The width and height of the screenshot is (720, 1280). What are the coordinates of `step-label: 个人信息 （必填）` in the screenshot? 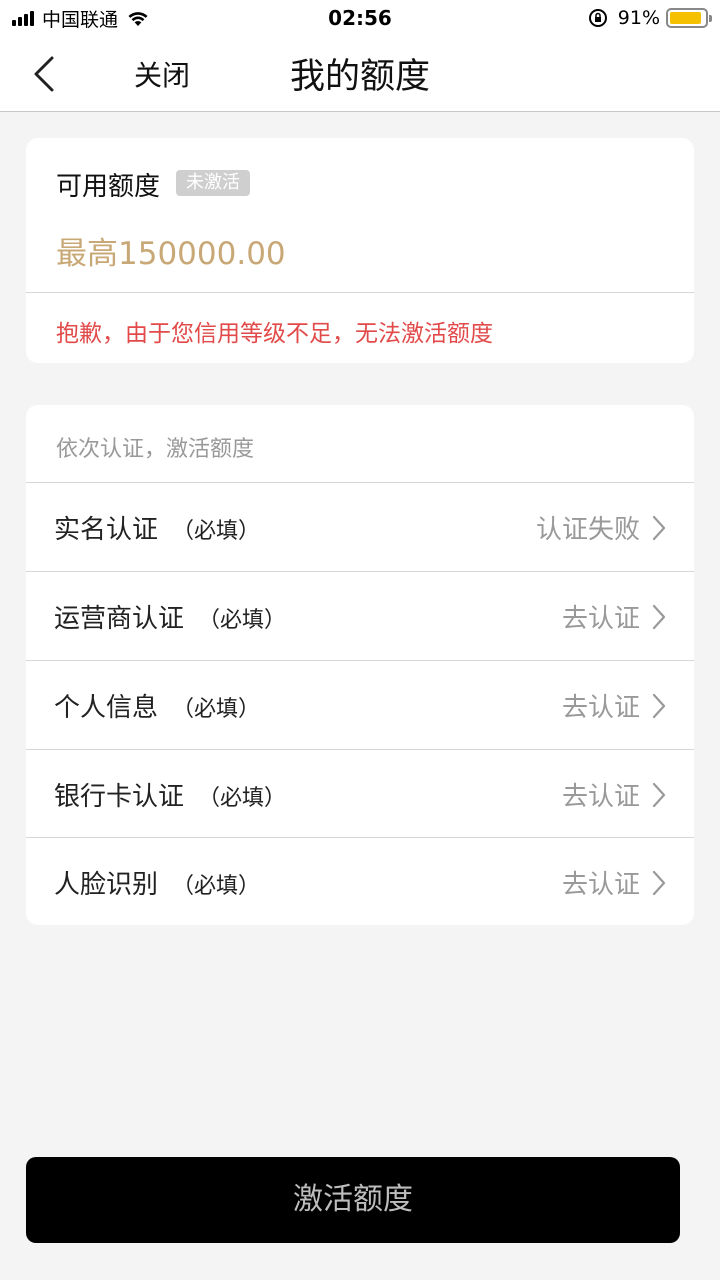 It's located at (157, 705).